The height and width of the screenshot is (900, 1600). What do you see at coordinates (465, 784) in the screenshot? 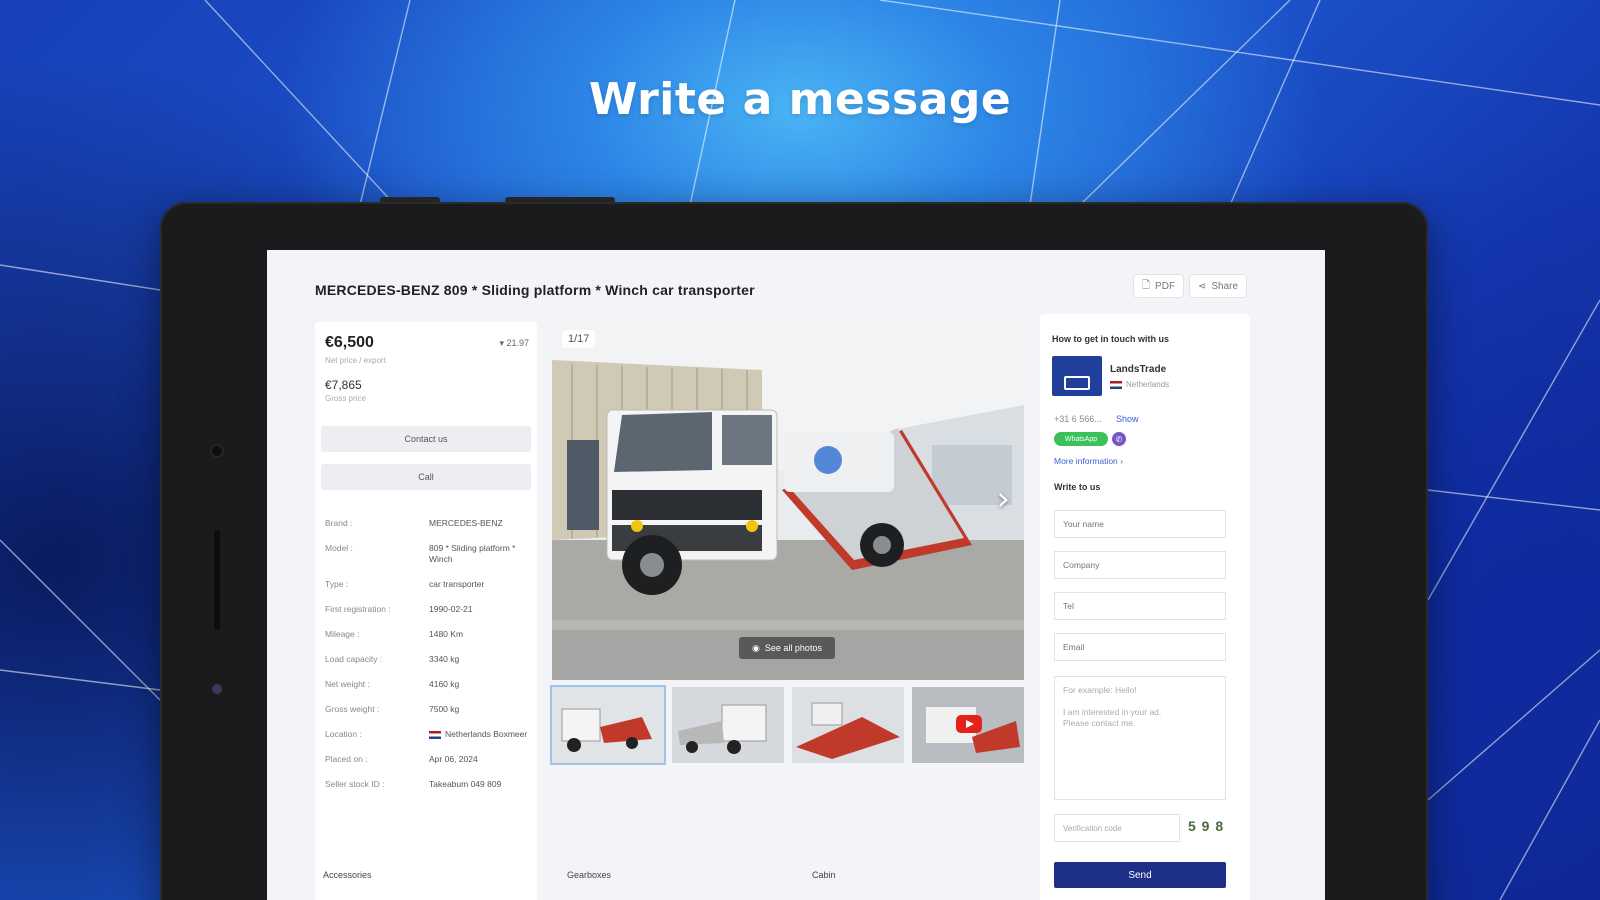
I see `spec-value: Takeabum 049 809` at bounding box center [465, 784].